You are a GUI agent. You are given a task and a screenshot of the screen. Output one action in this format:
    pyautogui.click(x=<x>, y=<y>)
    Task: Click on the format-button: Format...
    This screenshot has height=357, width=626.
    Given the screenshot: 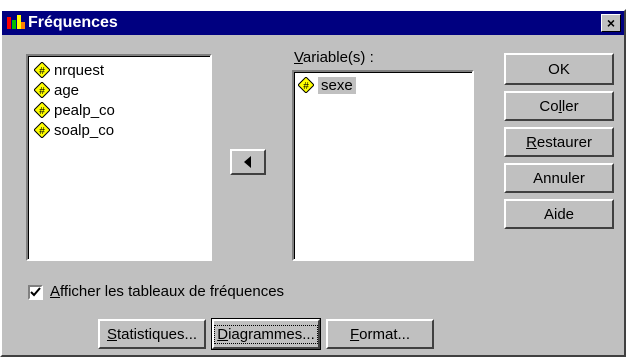 What is the action you would take?
    pyautogui.click(x=380, y=334)
    